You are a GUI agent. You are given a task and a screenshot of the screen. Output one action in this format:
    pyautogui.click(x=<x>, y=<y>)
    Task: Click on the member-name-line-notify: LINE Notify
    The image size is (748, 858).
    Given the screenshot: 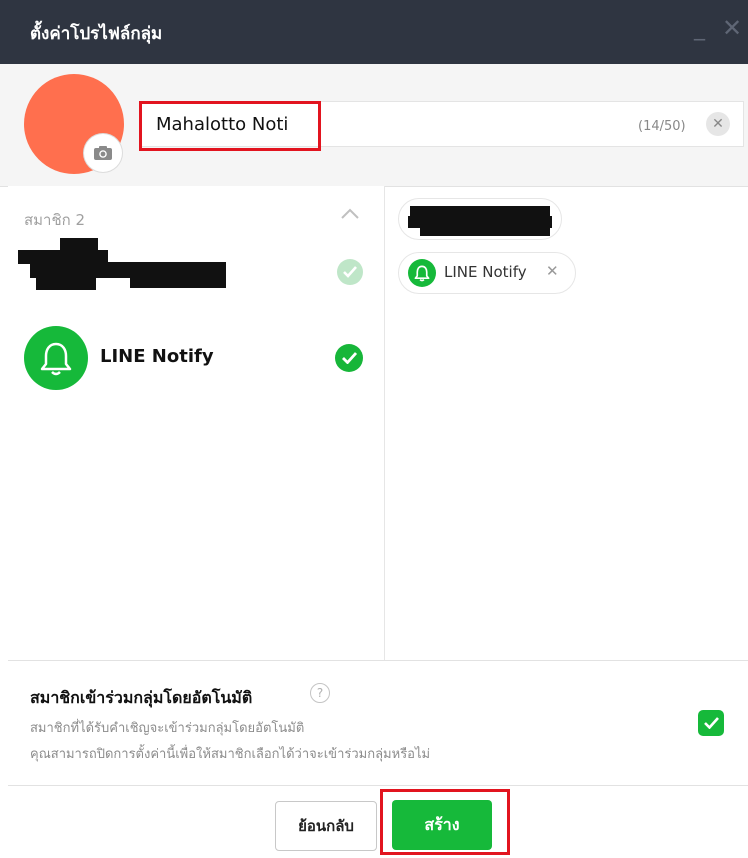 What is the action you would take?
    pyautogui.click(x=157, y=356)
    